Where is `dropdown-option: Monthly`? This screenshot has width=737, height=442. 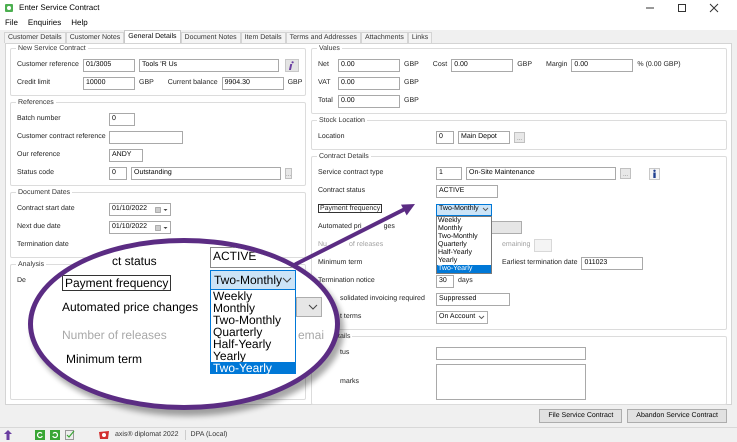
dropdown-option: Monthly is located at coordinates (253, 308).